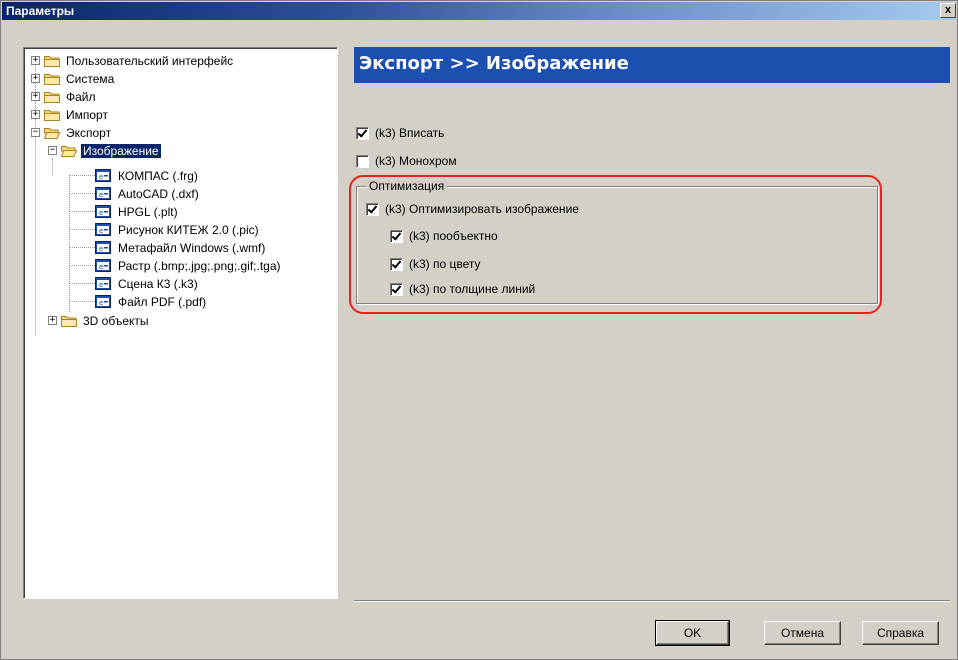 Image resolution: width=958 pixels, height=660 pixels. I want to click on window-title: Параметры, so click(40, 11).